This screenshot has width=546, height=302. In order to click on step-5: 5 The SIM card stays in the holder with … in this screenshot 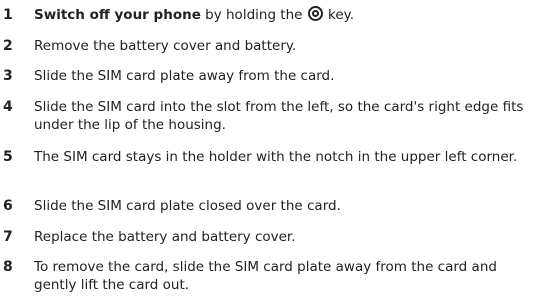, I will do `click(273, 157)`.